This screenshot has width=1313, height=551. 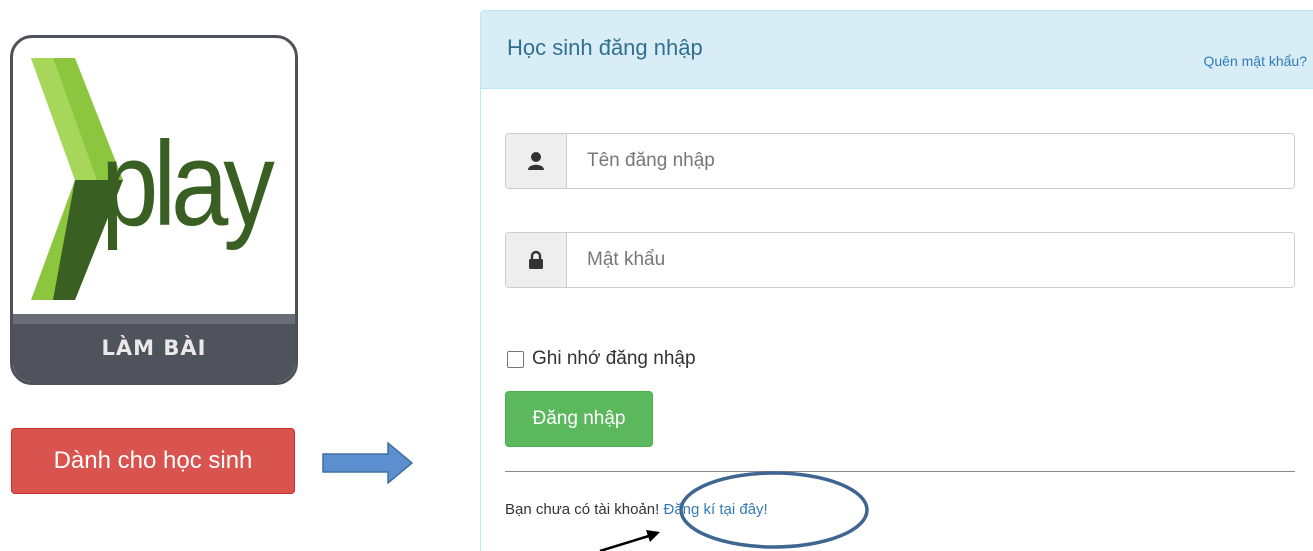 I want to click on lock-icon, so click(x=536, y=260).